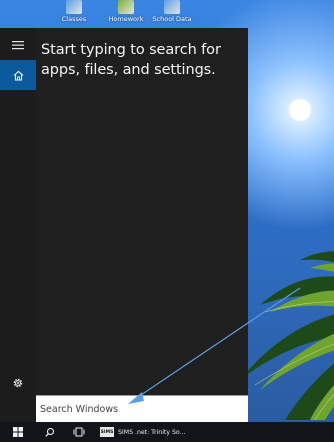 The width and height of the screenshot is (334, 442). What do you see at coordinates (107, 432) in the screenshot?
I see `sims-app-icon: SIMS` at bounding box center [107, 432].